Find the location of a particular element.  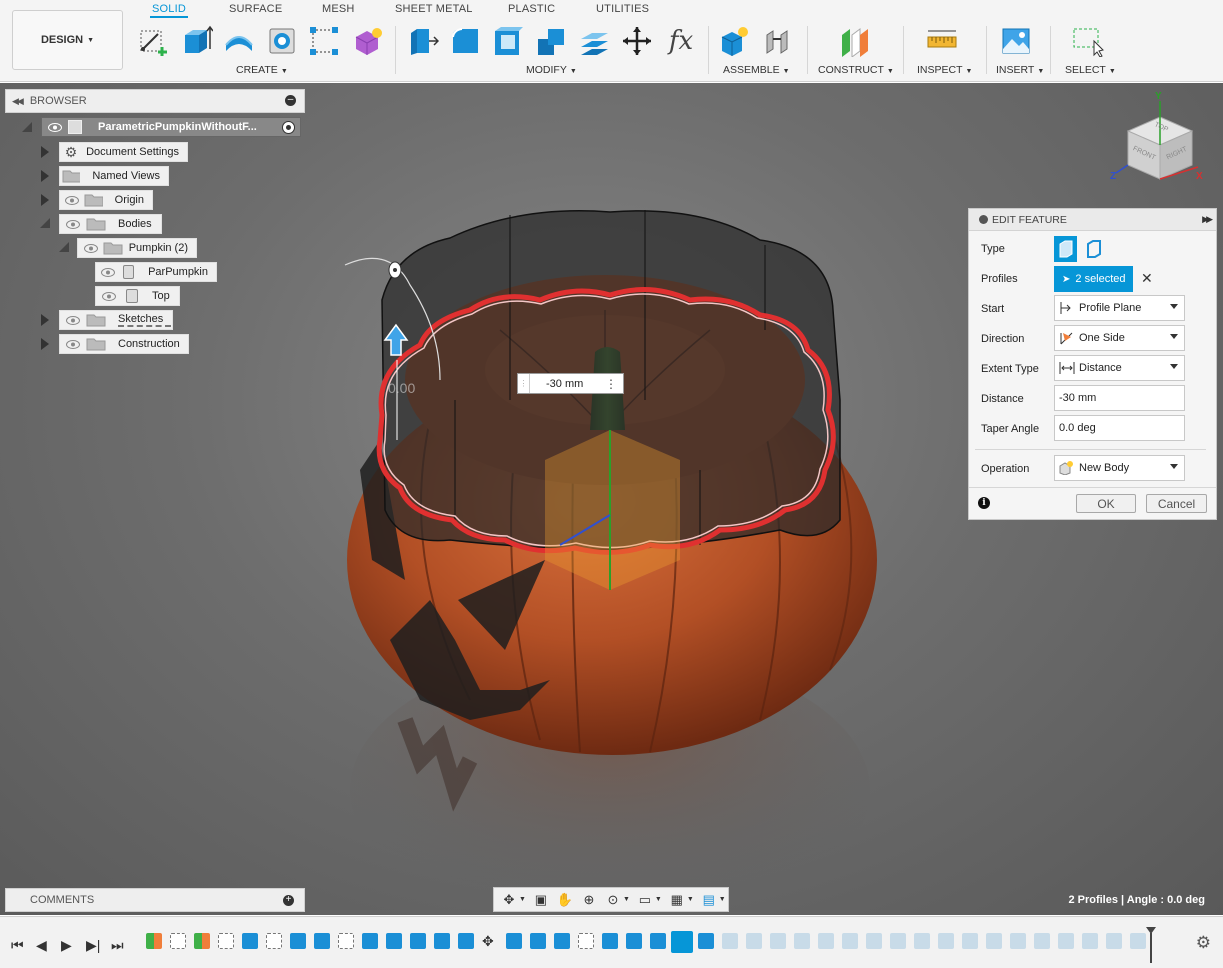

drag-handle-icon: ⋮ is located at coordinates (524, 383).